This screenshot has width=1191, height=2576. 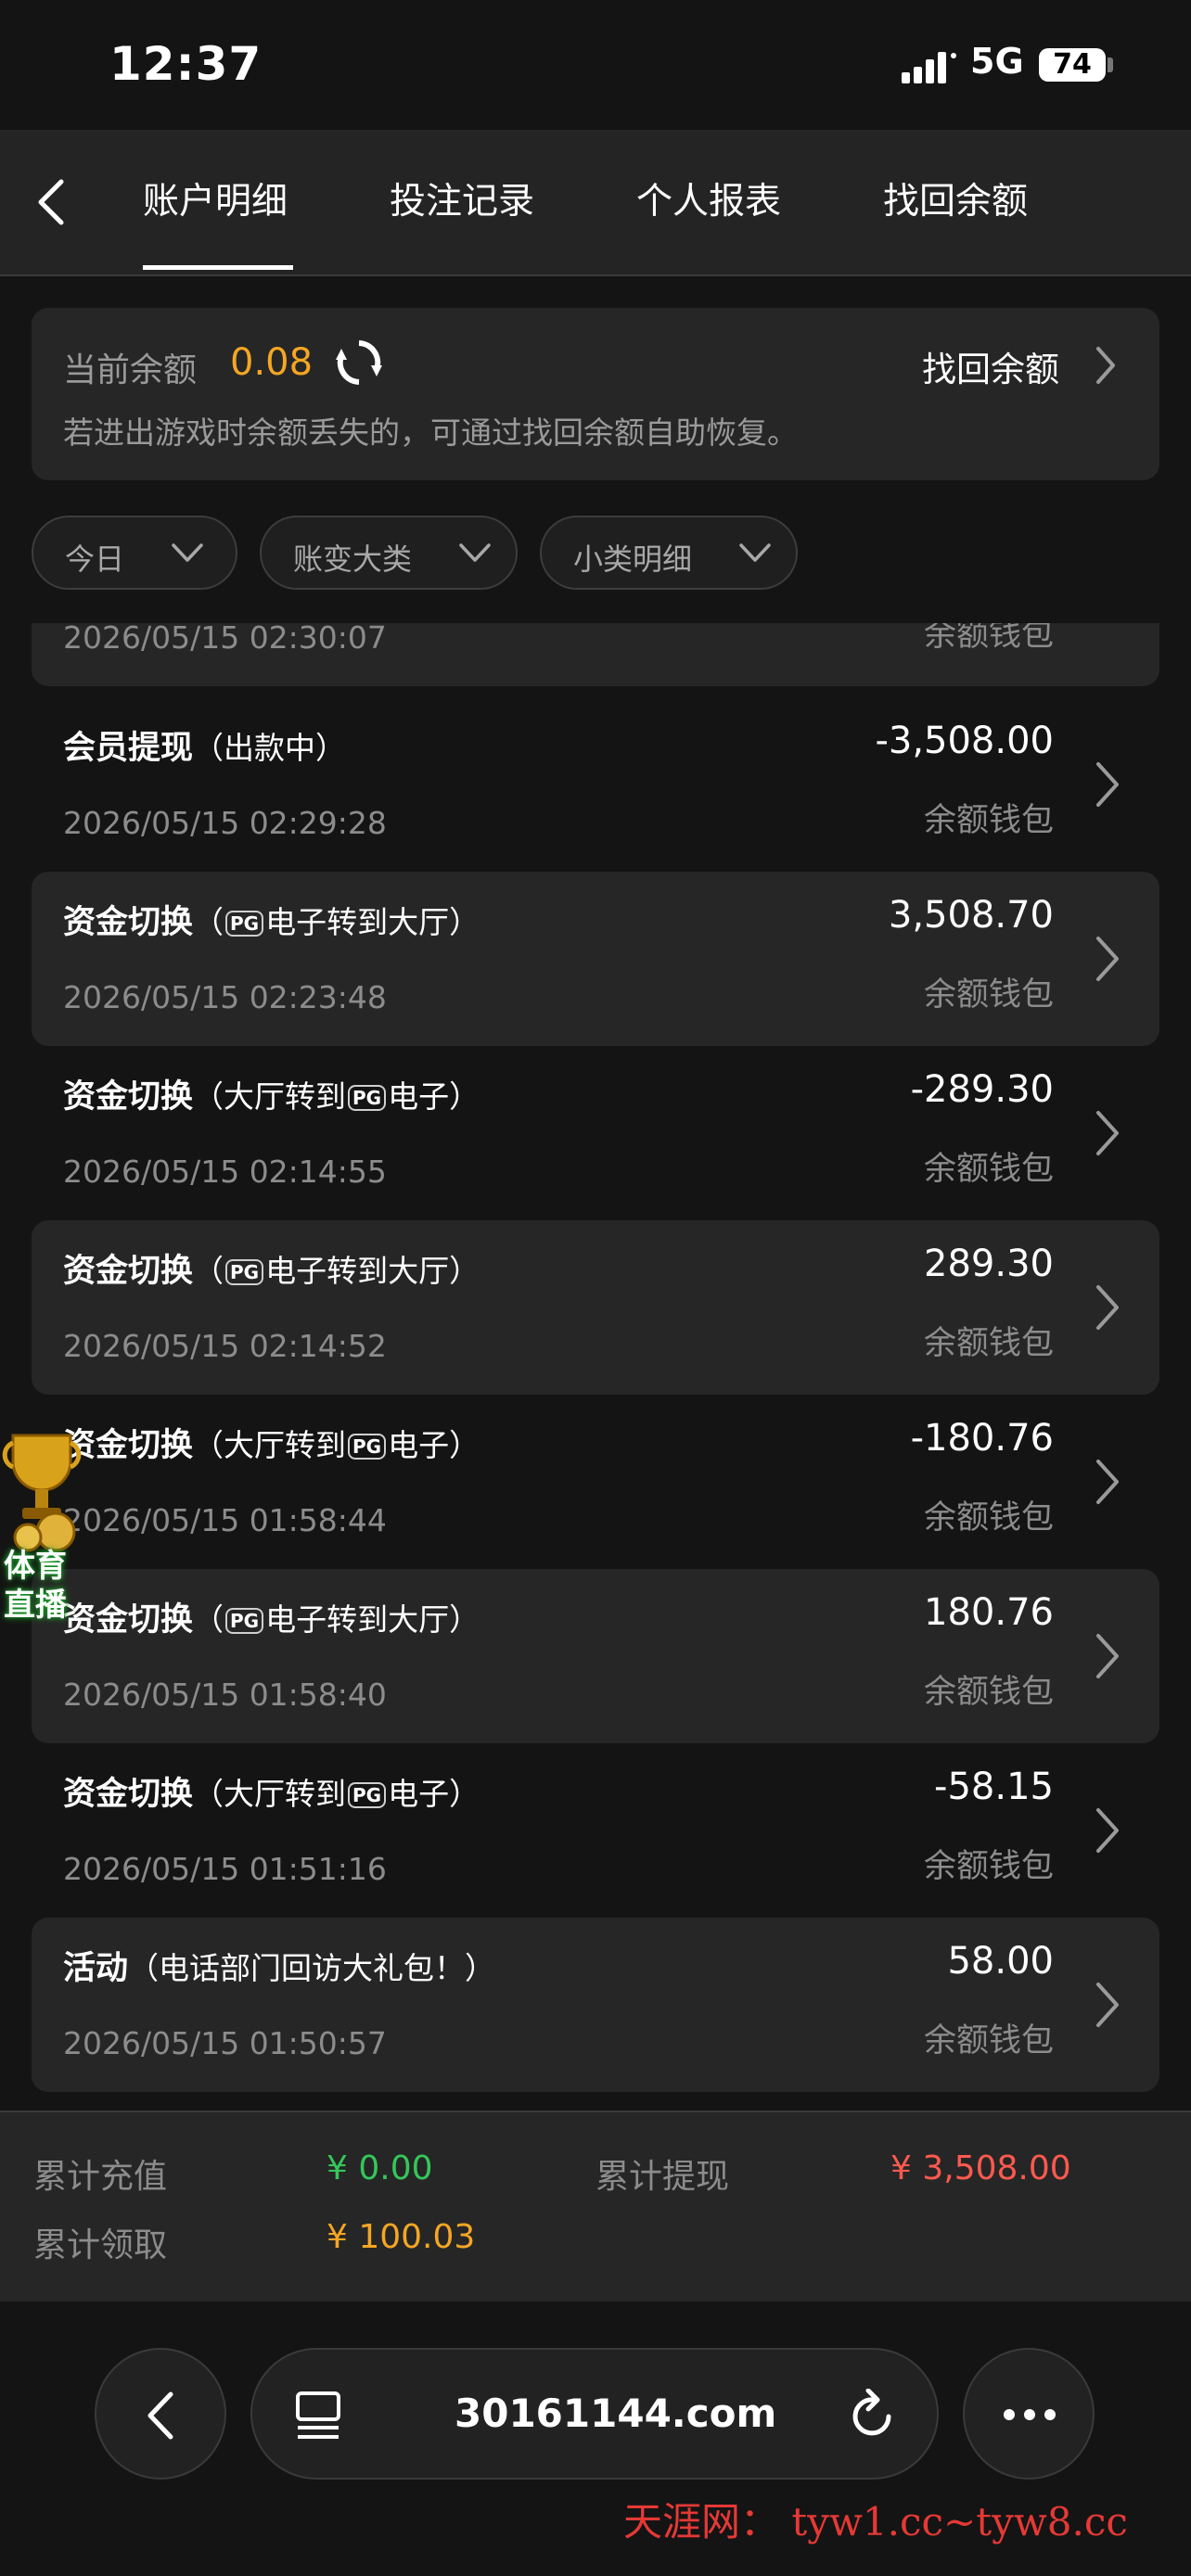 What do you see at coordinates (35, 1586) in the screenshot?
I see `sports-live-badge: 体育 直播` at bounding box center [35, 1586].